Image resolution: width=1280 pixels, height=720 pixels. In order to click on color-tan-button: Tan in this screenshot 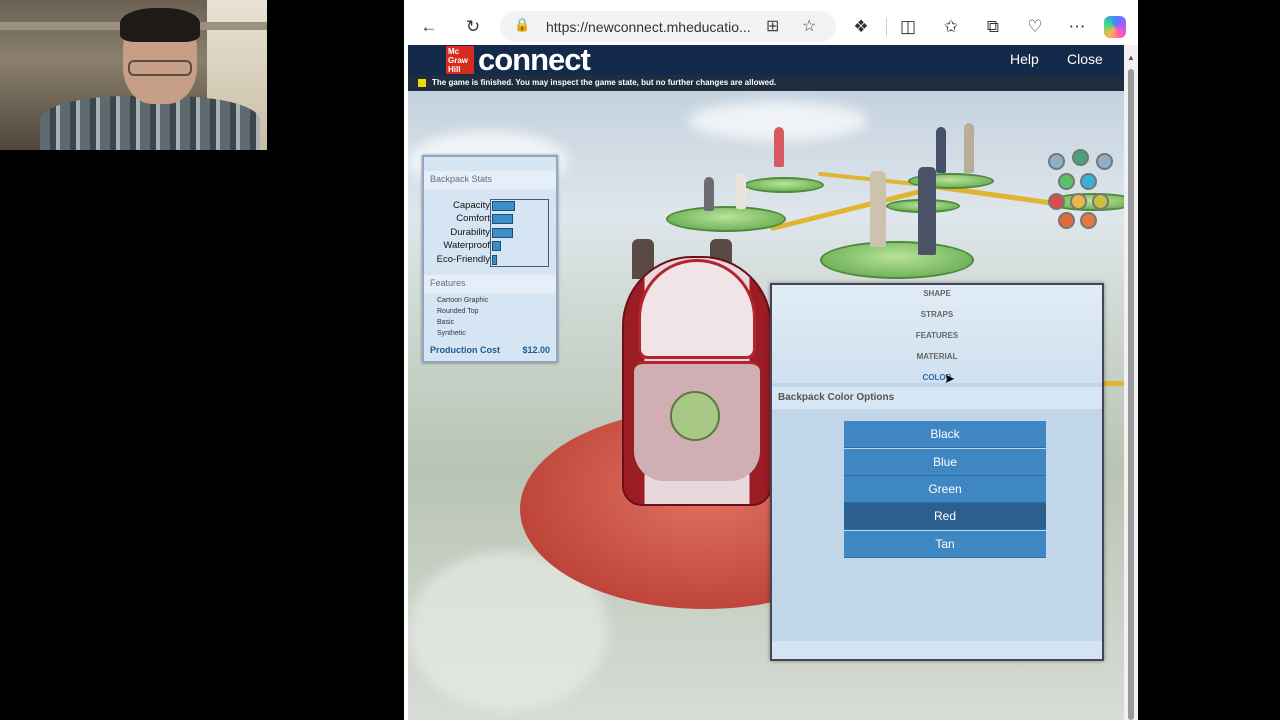, I will do `click(945, 544)`.